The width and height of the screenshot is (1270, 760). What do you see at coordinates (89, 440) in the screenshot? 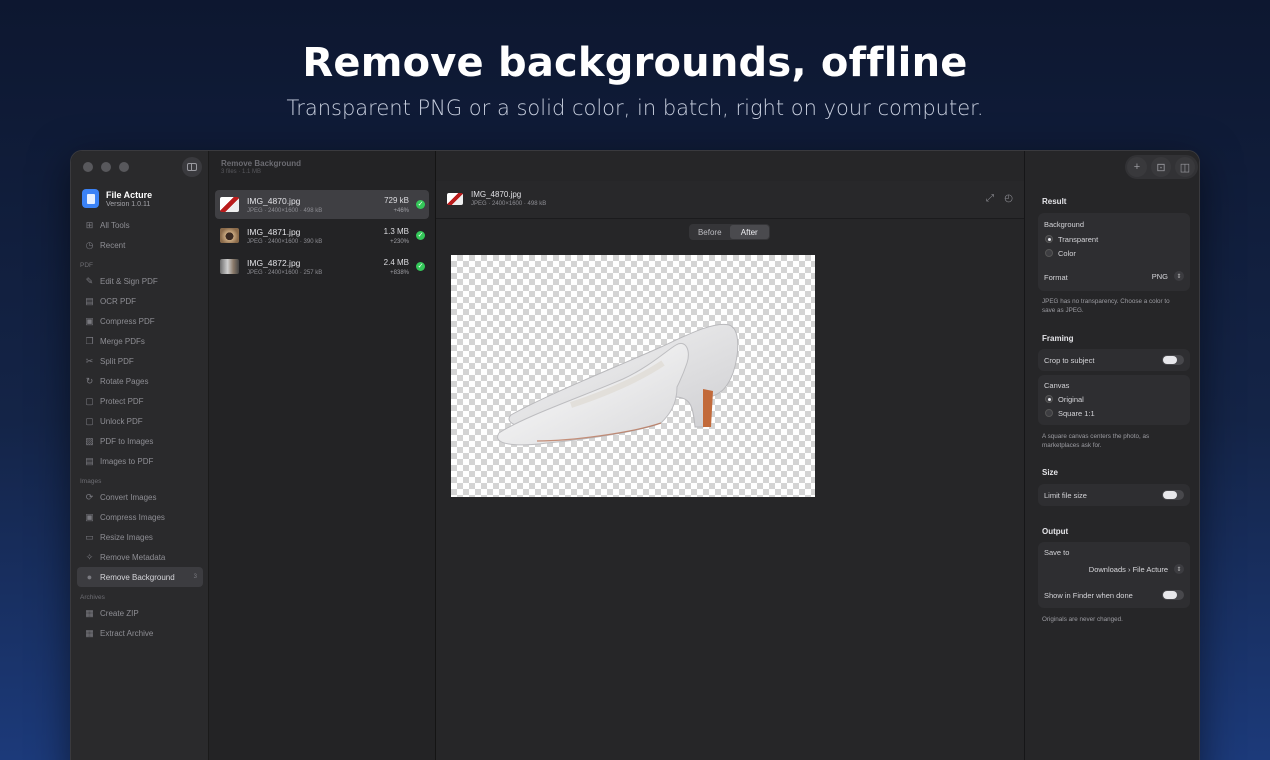
I see `photo-icon: ▨` at bounding box center [89, 440].